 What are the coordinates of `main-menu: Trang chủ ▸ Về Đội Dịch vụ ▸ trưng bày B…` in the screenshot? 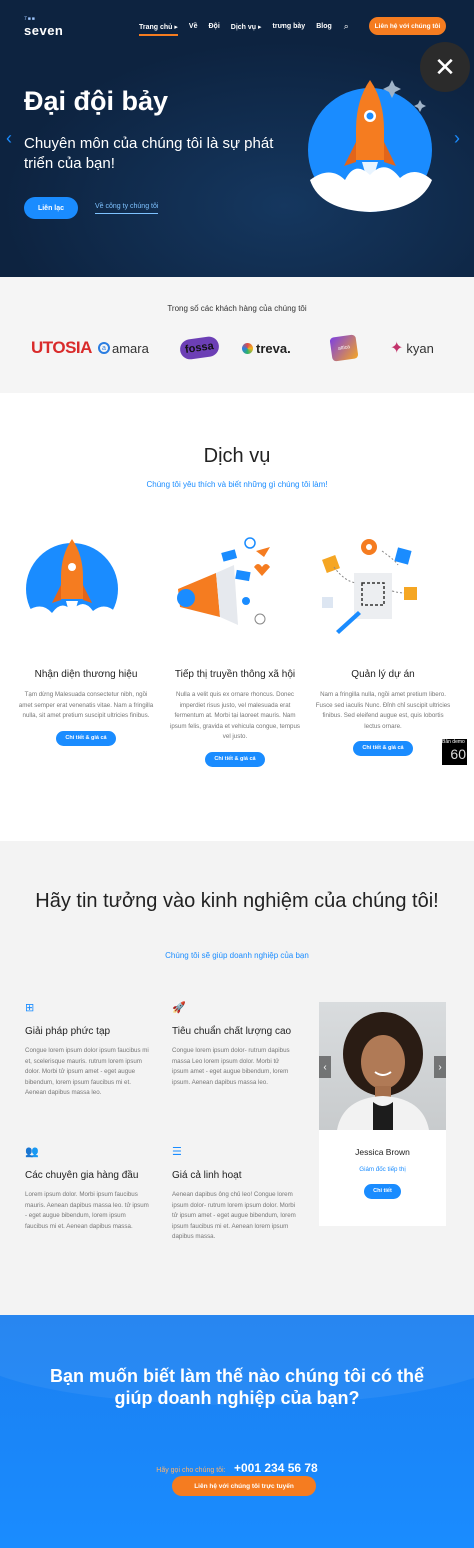 It's located at (244, 28).